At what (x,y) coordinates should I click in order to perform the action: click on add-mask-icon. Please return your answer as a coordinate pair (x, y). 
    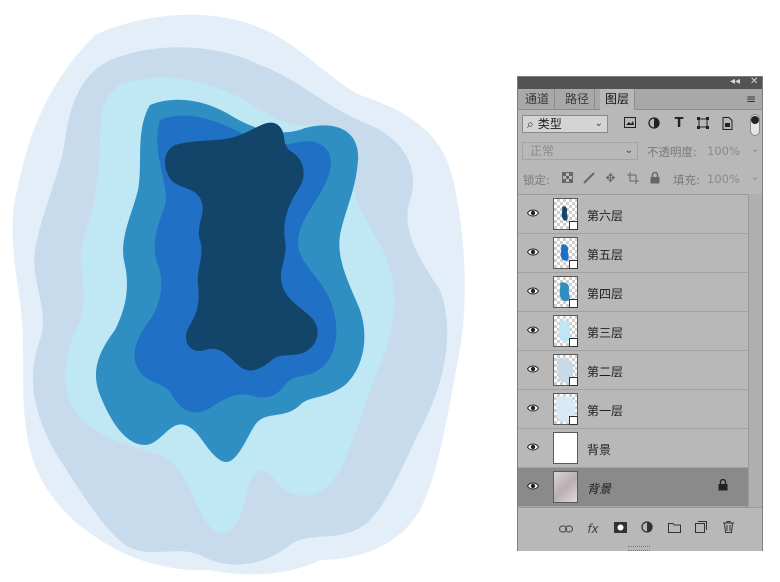
    Looking at the image, I should click on (620, 529).